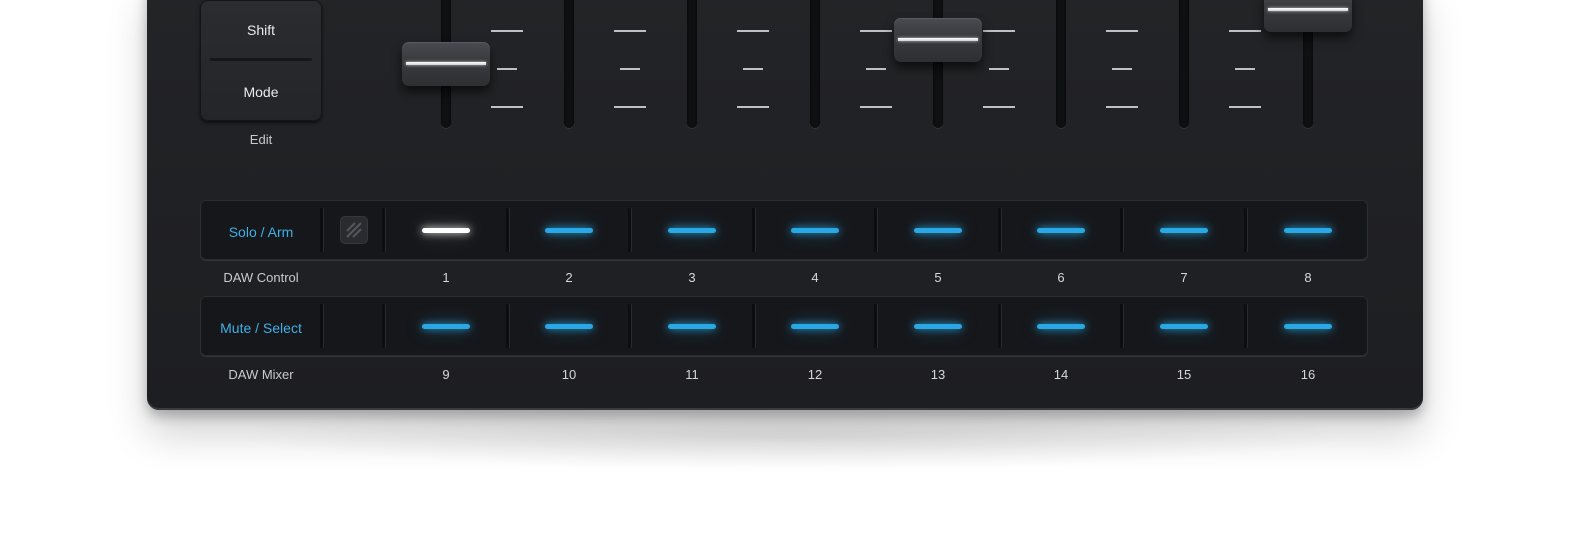 This screenshot has height=556, width=1581. What do you see at coordinates (692, 277) in the screenshot?
I see `pad-number-label: 3` at bounding box center [692, 277].